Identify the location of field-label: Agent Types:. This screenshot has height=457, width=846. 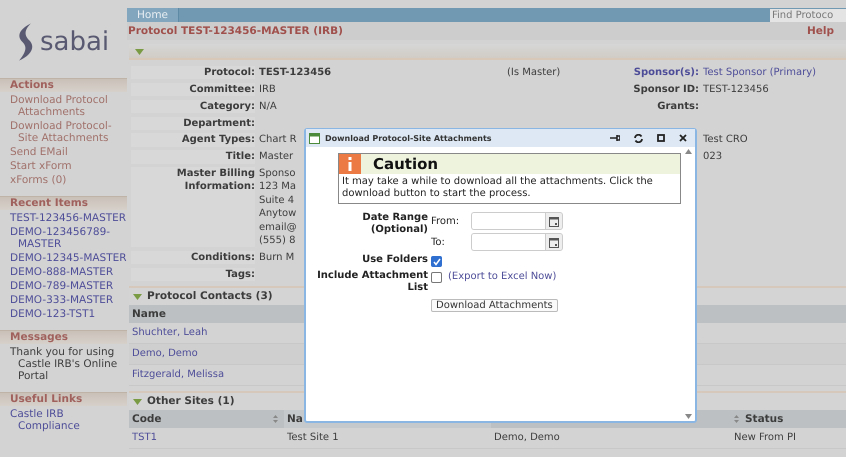
(193, 140).